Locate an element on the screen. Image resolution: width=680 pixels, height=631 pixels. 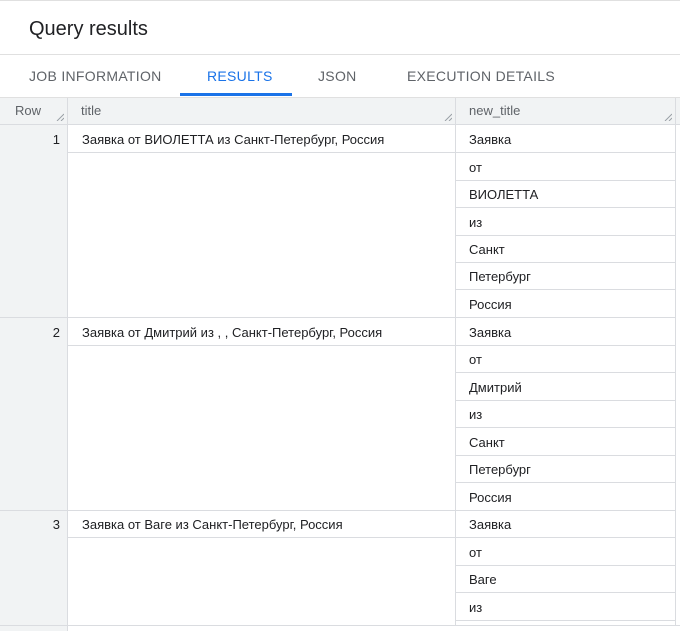
active-tab-indicator is located at coordinates (236, 94).